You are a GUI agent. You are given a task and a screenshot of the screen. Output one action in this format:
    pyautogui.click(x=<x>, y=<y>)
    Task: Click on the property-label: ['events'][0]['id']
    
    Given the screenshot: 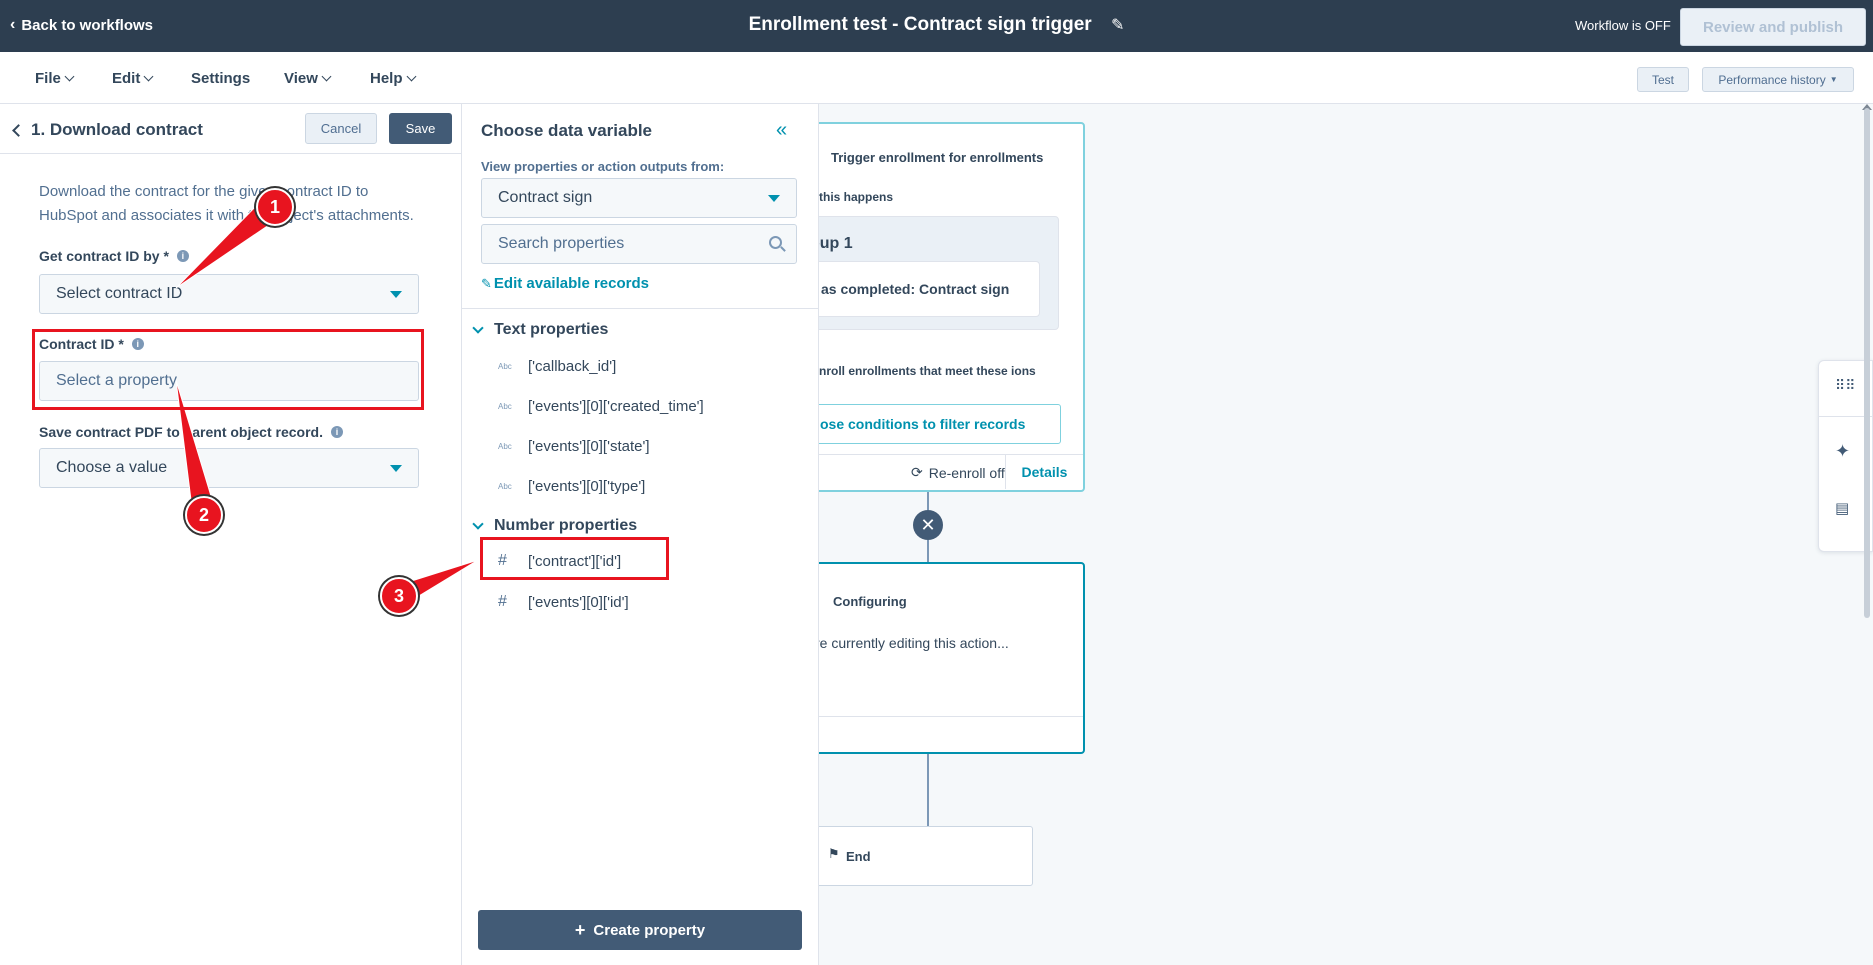 What is the action you would take?
    pyautogui.click(x=578, y=602)
    